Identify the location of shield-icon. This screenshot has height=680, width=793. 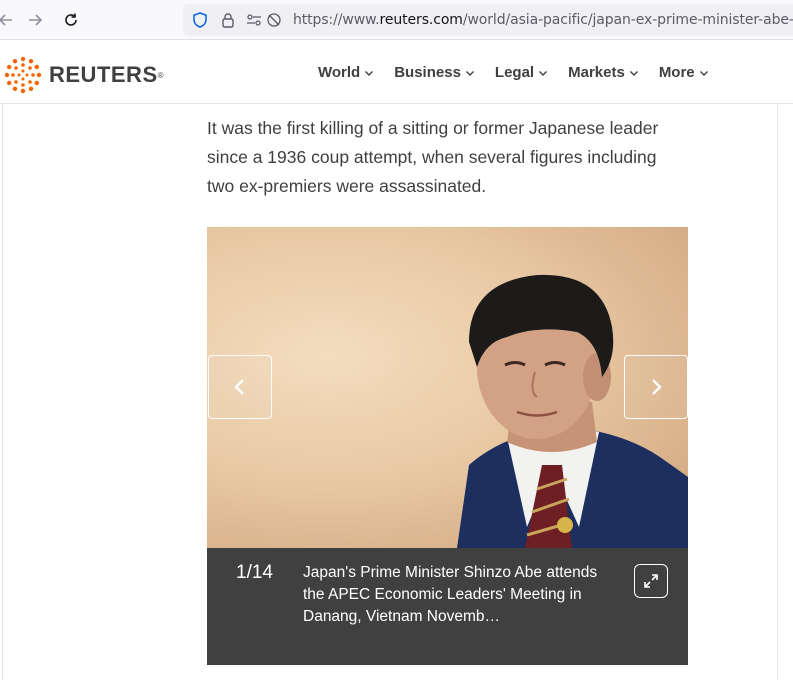
(200, 20).